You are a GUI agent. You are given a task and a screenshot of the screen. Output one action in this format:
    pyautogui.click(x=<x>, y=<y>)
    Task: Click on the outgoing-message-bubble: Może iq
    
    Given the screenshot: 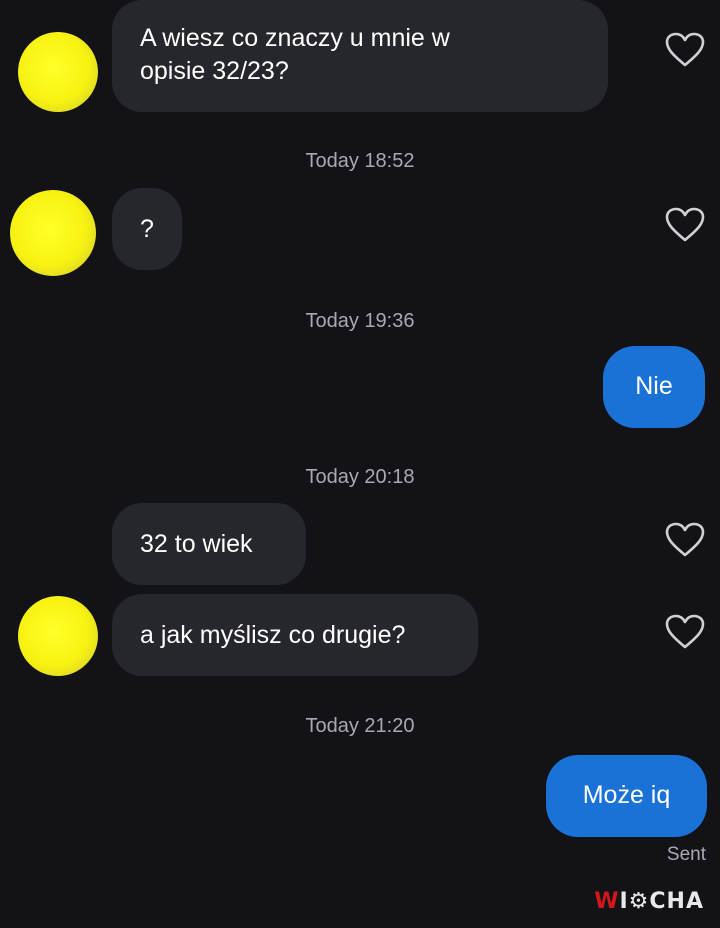 What is the action you would take?
    pyautogui.click(x=626, y=796)
    